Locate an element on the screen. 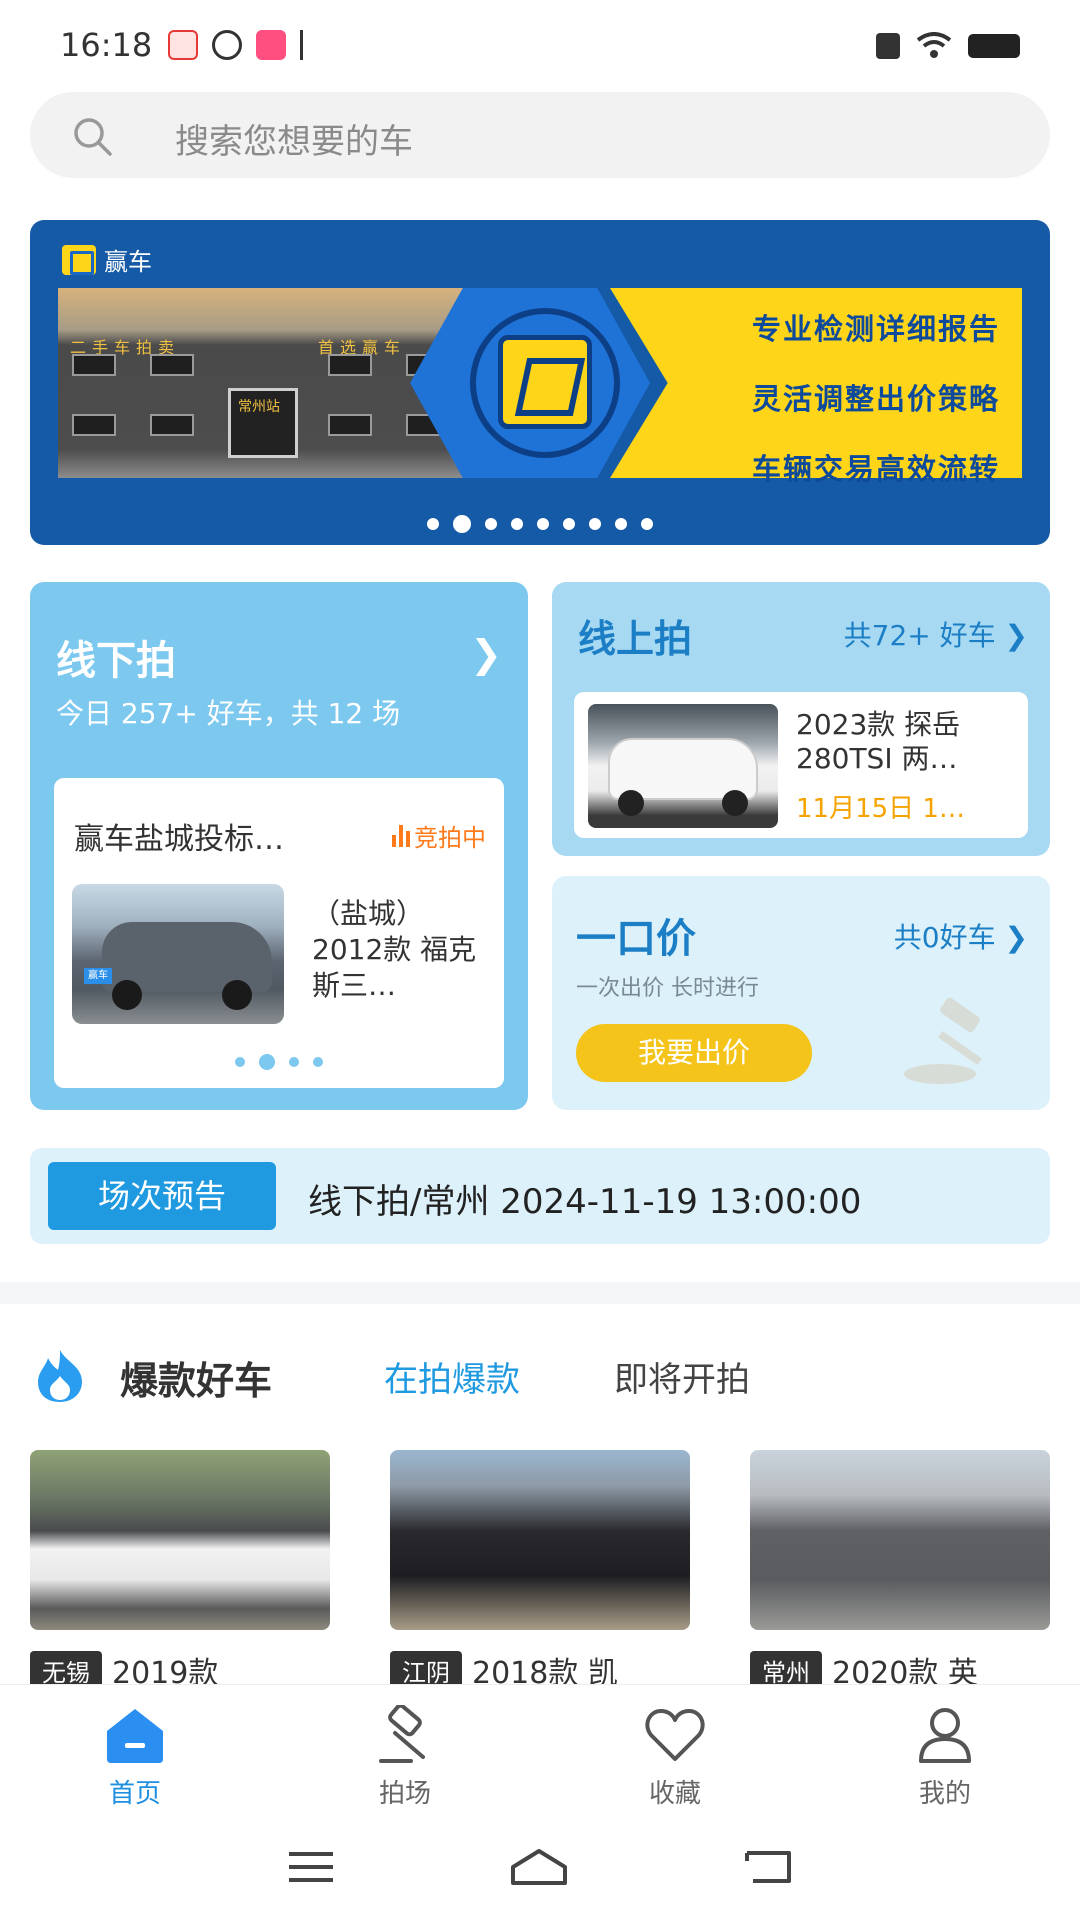  heart-icon is located at coordinates (675, 1735).